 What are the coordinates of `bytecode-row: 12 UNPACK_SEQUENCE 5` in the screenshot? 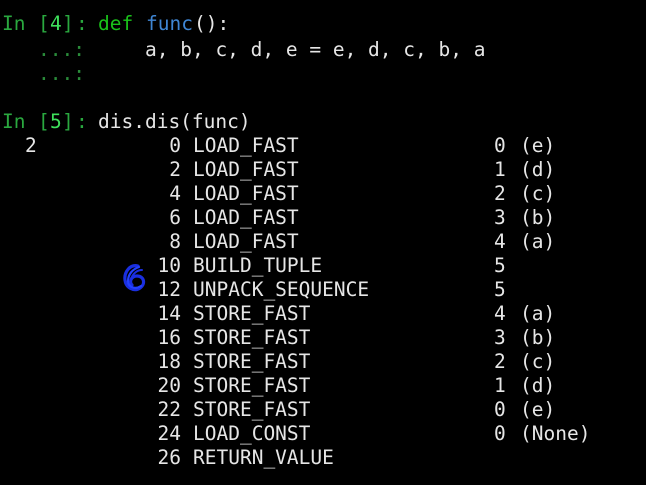 It's located at (323, 290).